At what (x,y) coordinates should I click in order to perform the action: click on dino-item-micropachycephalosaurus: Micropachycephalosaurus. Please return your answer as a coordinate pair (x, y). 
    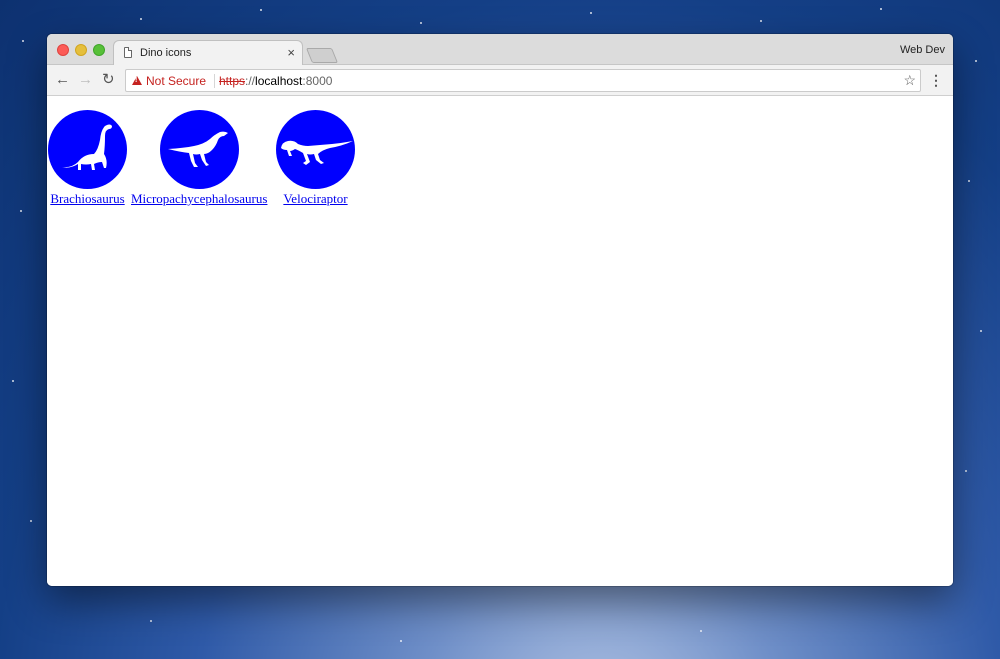
    Looking at the image, I should click on (199, 158).